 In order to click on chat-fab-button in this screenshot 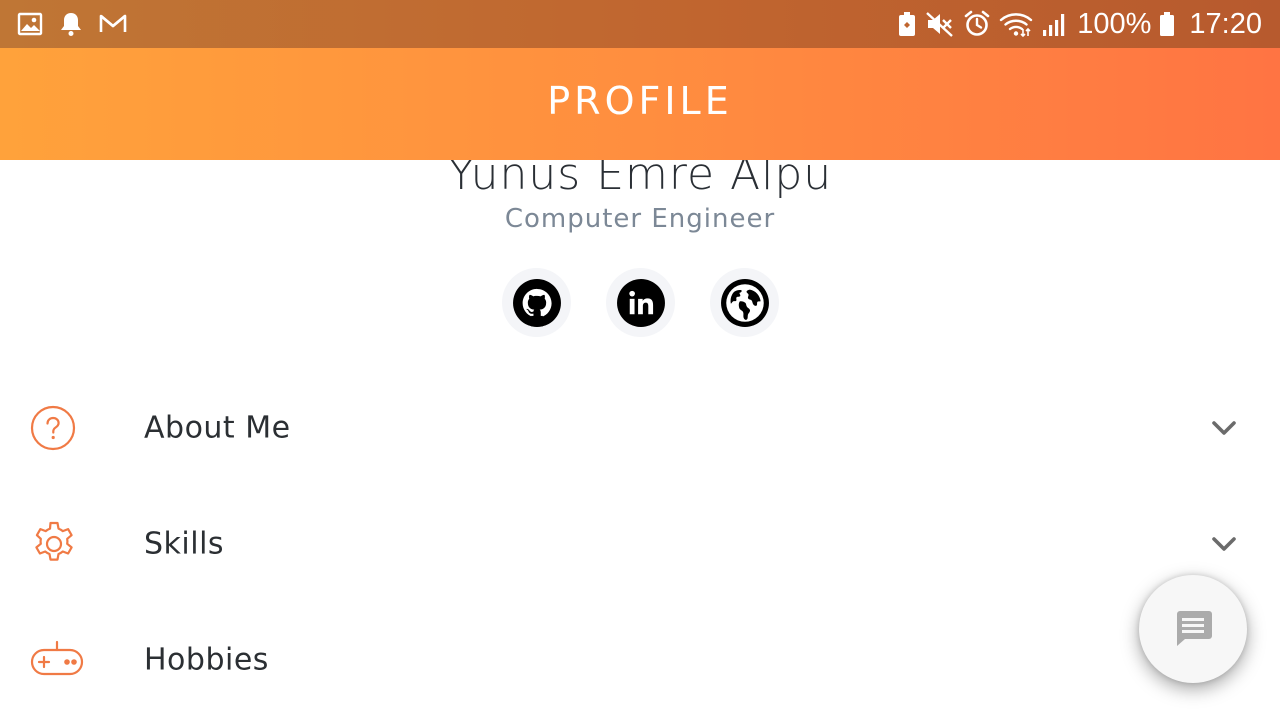, I will do `click(1193, 629)`.